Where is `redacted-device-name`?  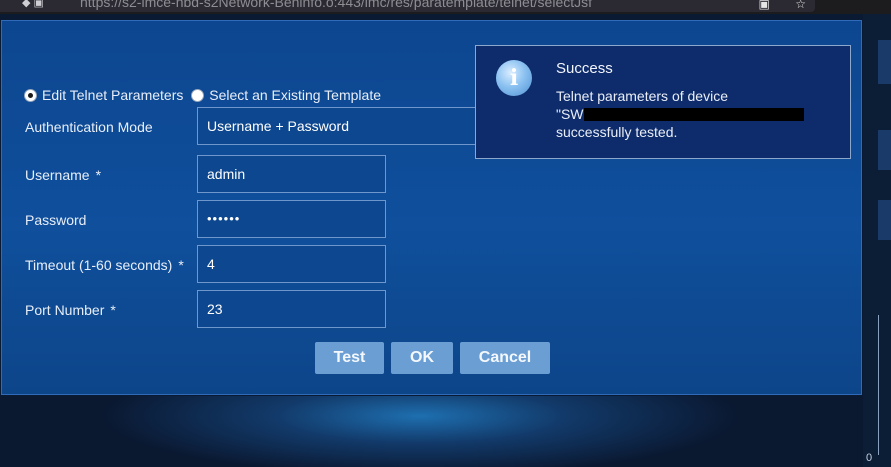 redacted-device-name is located at coordinates (693, 114).